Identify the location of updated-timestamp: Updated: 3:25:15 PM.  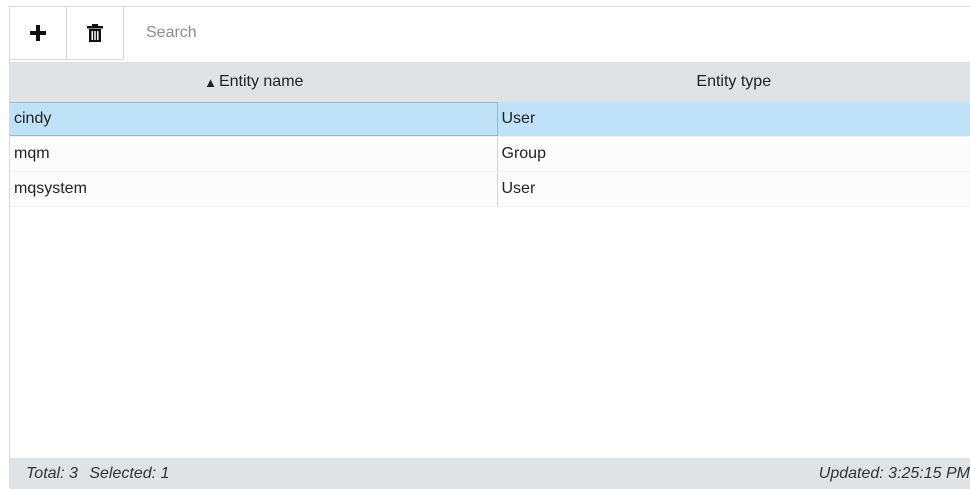
(894, 474).